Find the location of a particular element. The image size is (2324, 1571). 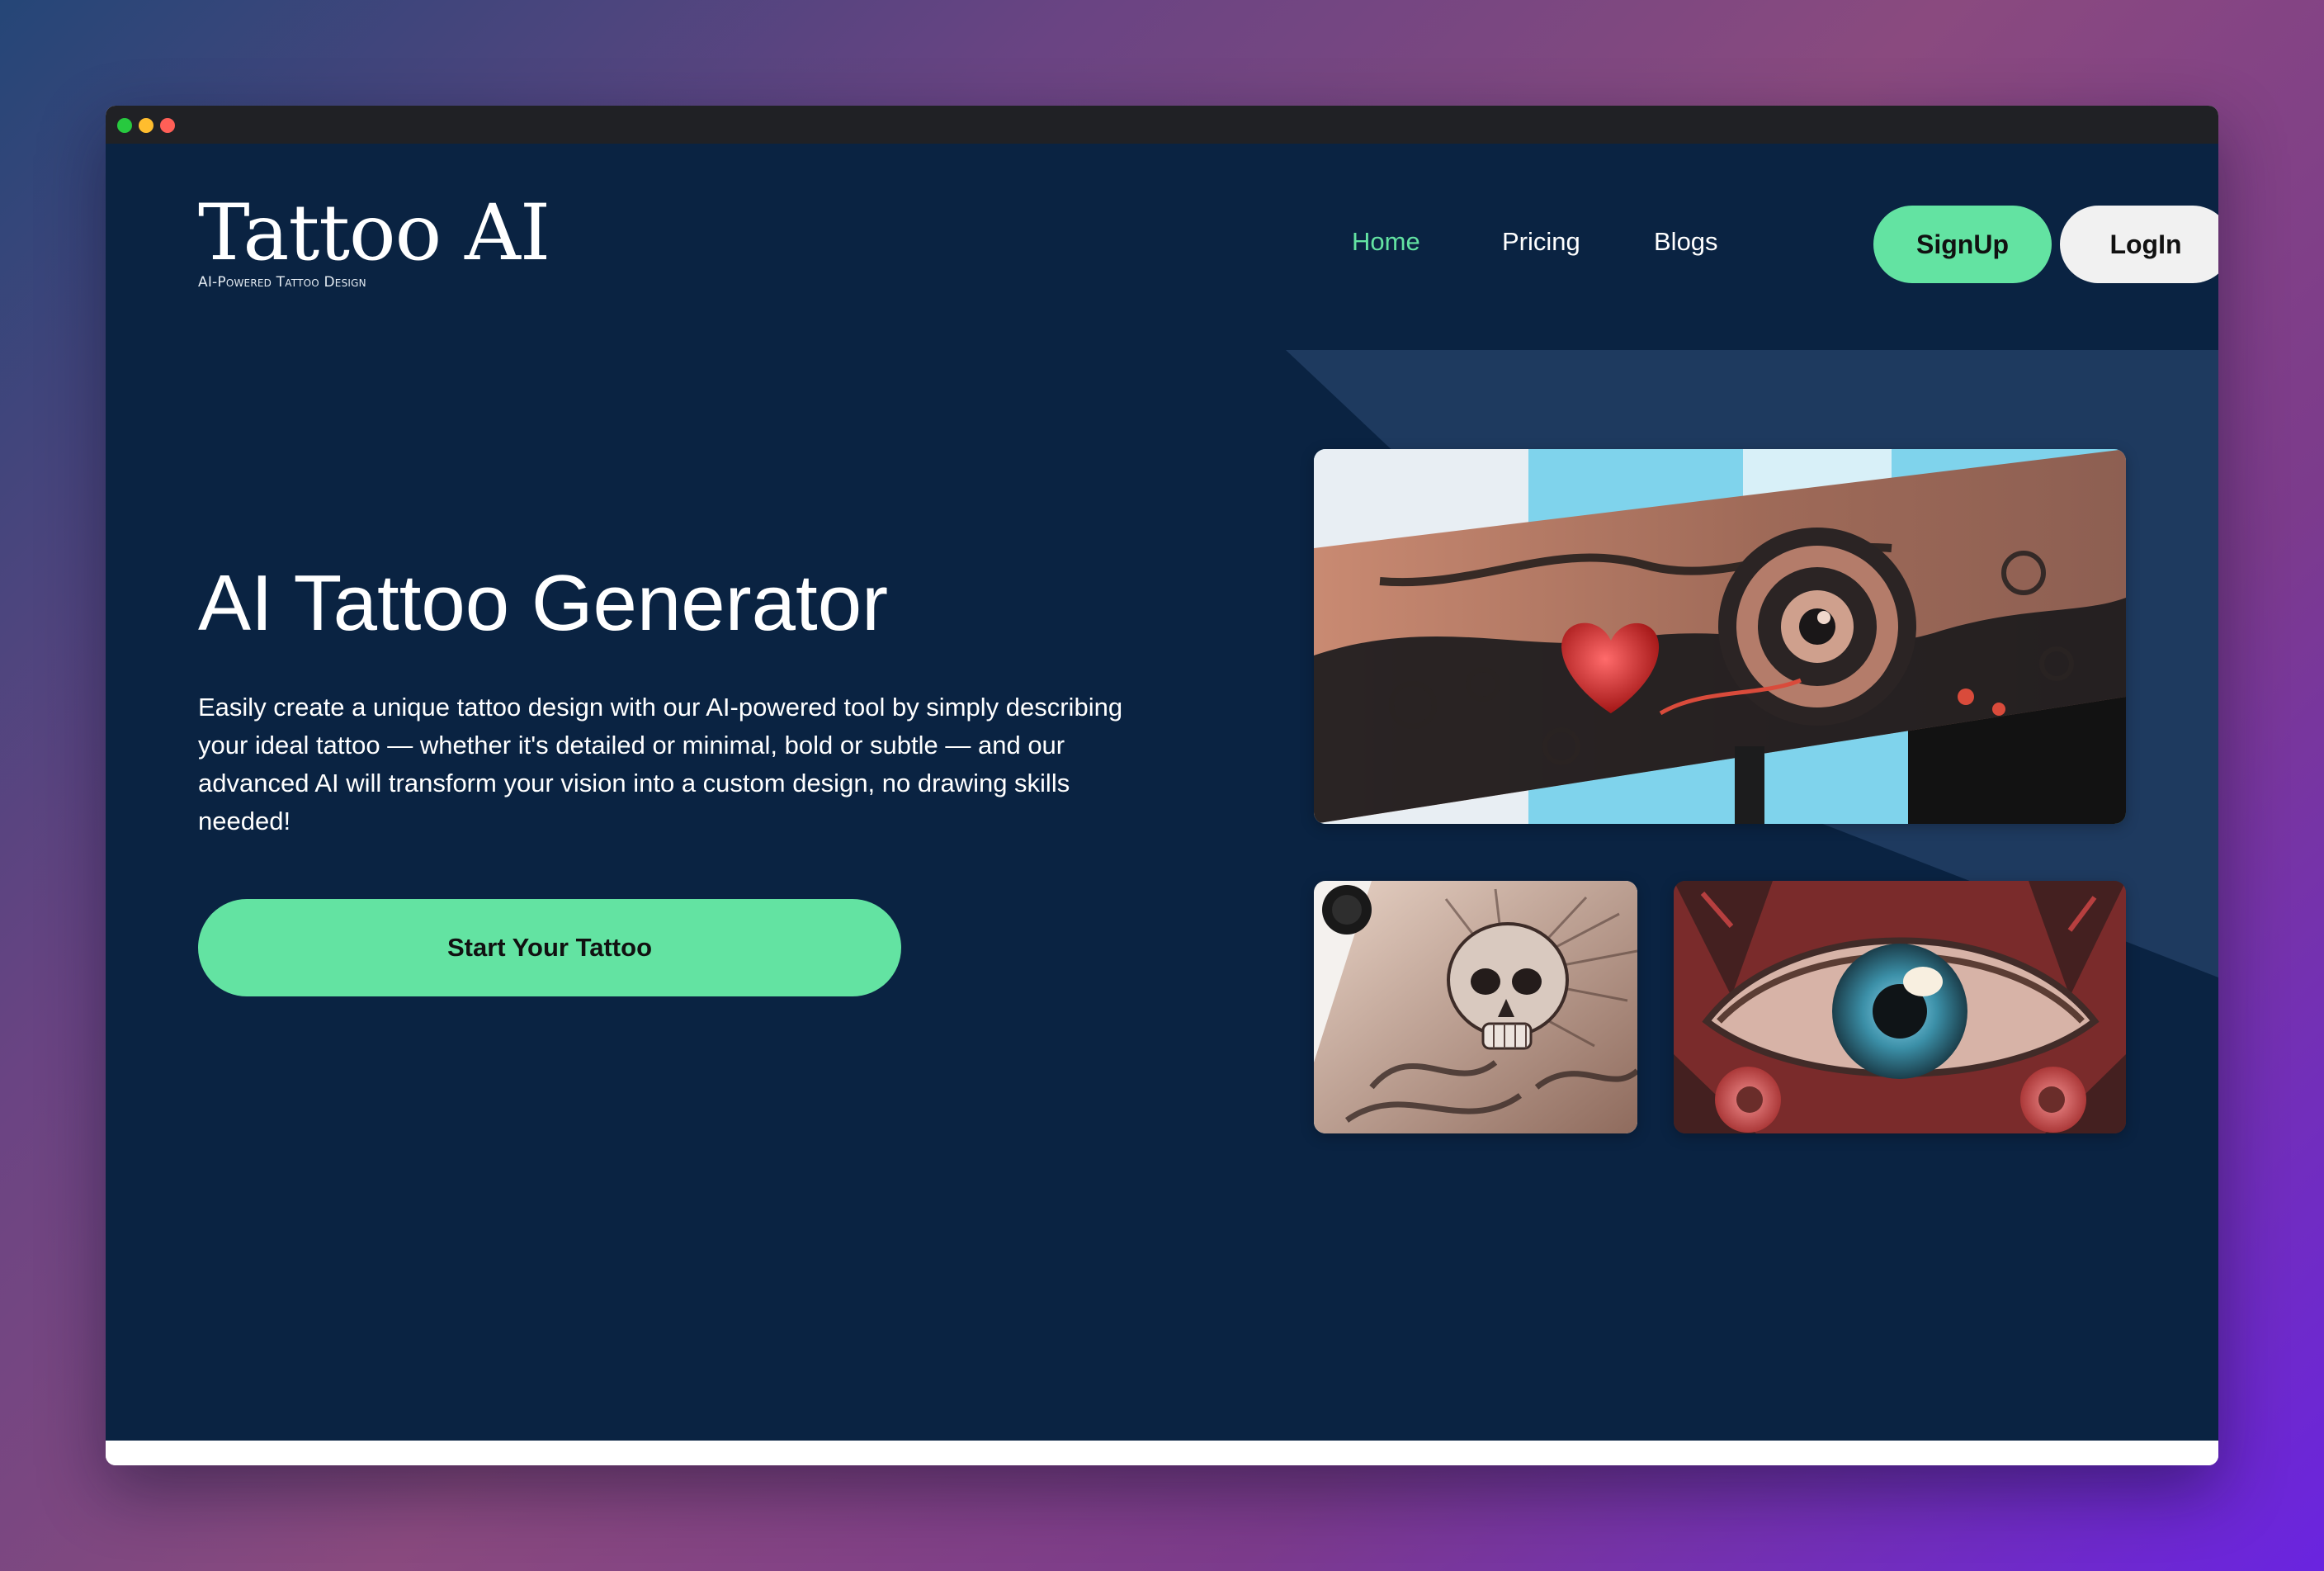

nav-home-link: Home is located at coordinates (1386, 242).